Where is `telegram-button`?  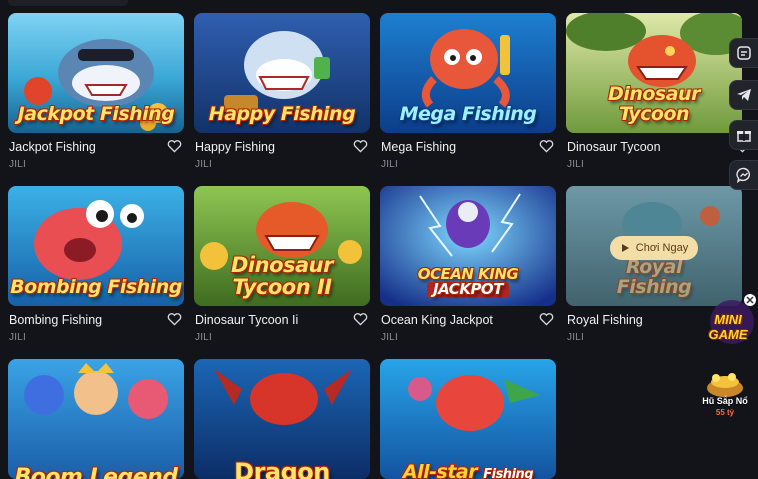 telegram-button is located at coordinates (743, 95).